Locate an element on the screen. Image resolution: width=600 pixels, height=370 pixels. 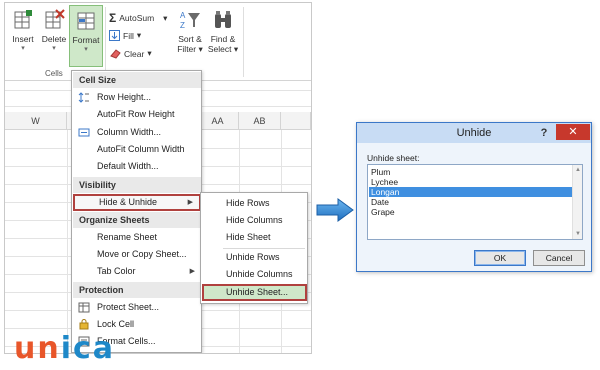
rename-sheet-label: Rename Sheet is located at coordinates (127, 237).